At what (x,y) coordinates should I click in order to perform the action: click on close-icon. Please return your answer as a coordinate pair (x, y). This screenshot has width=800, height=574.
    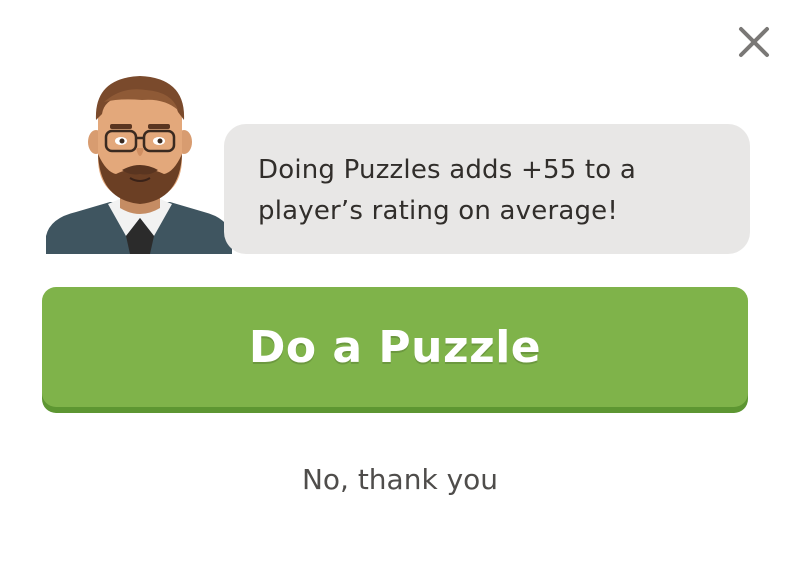
    Looking at the image, I should click on (754, 42).